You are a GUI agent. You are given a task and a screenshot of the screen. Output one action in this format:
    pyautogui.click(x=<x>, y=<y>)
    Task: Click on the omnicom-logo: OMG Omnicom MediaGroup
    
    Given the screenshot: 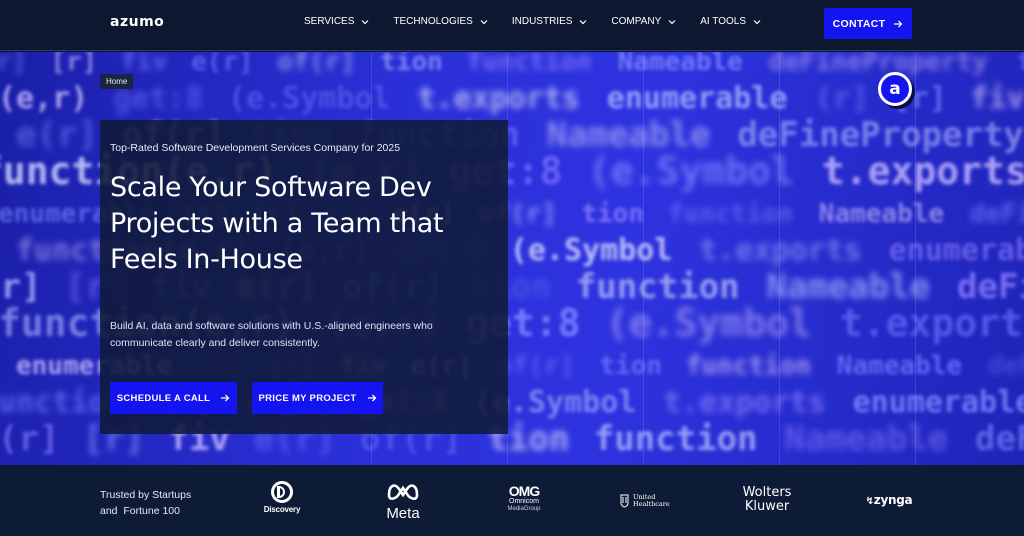 What is the action you would take?
    pyautogui.click(x=524, y=498)
    